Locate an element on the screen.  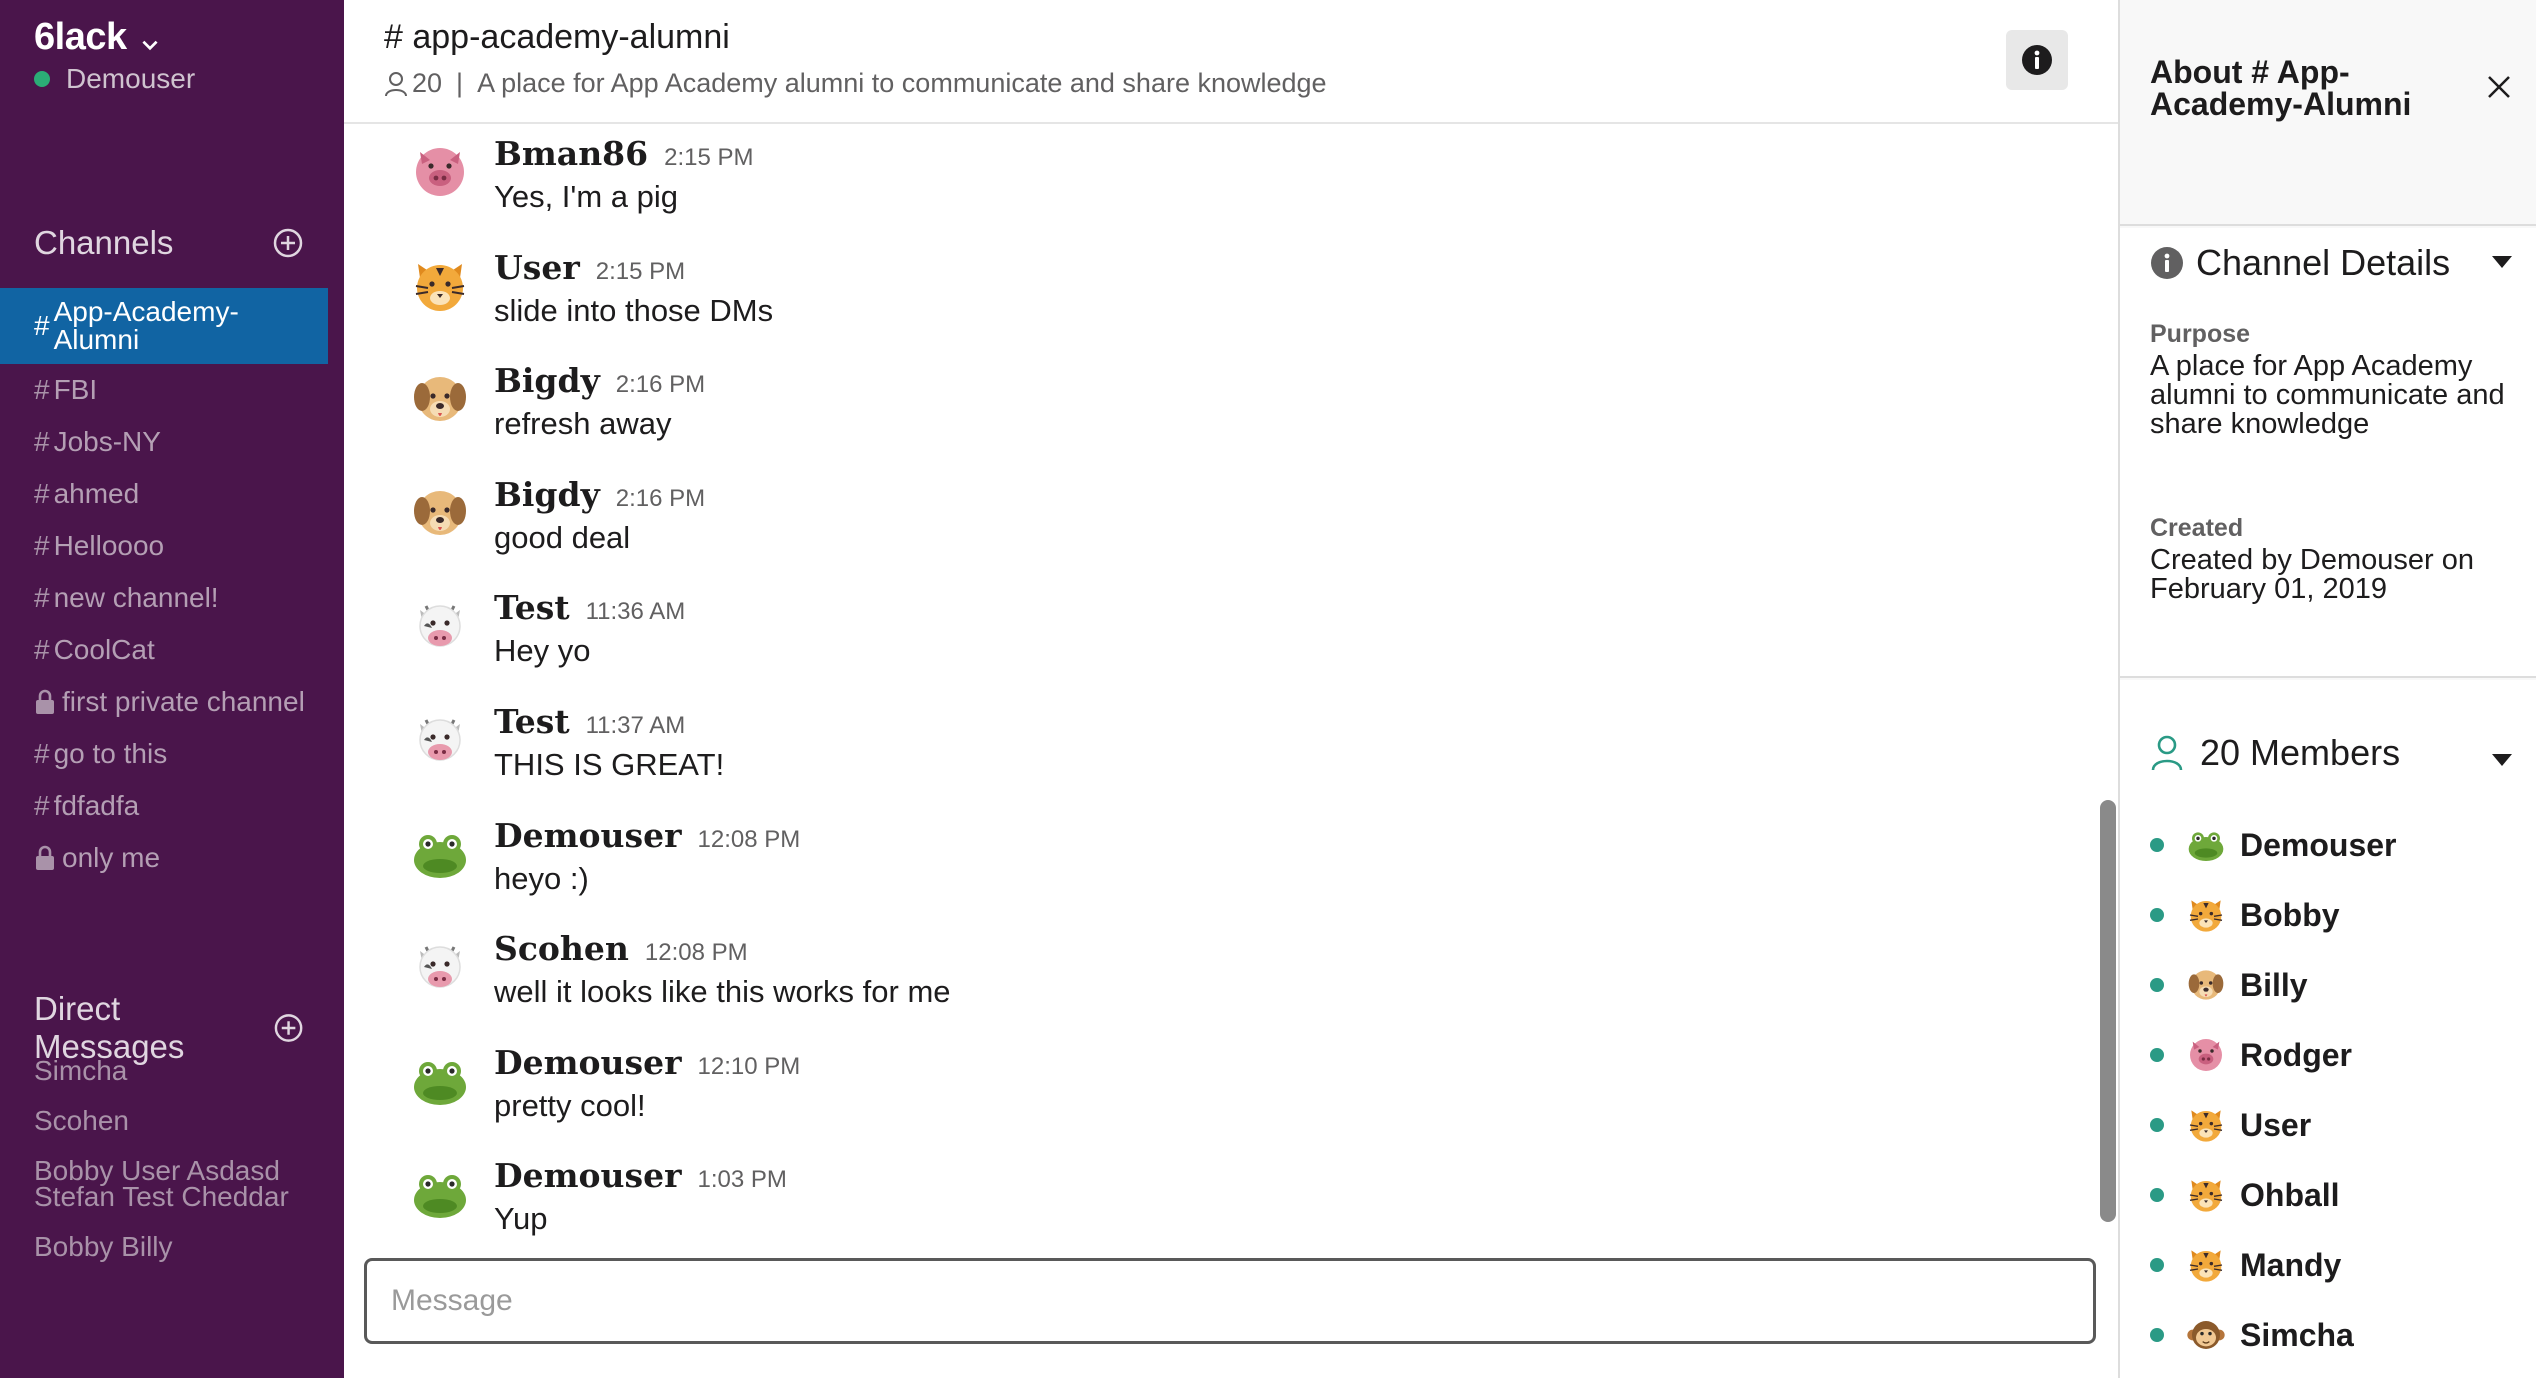
member-item: User is located at coordinates (2273, 1125).